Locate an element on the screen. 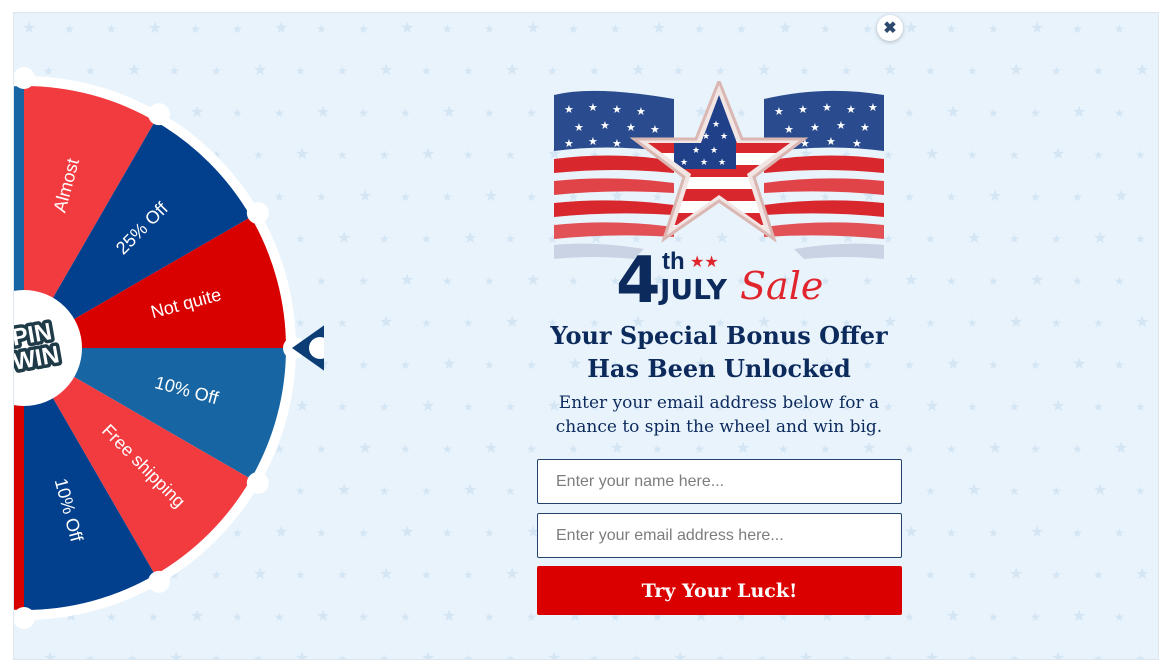  wheel-peg is located at coordinates (257, 483).